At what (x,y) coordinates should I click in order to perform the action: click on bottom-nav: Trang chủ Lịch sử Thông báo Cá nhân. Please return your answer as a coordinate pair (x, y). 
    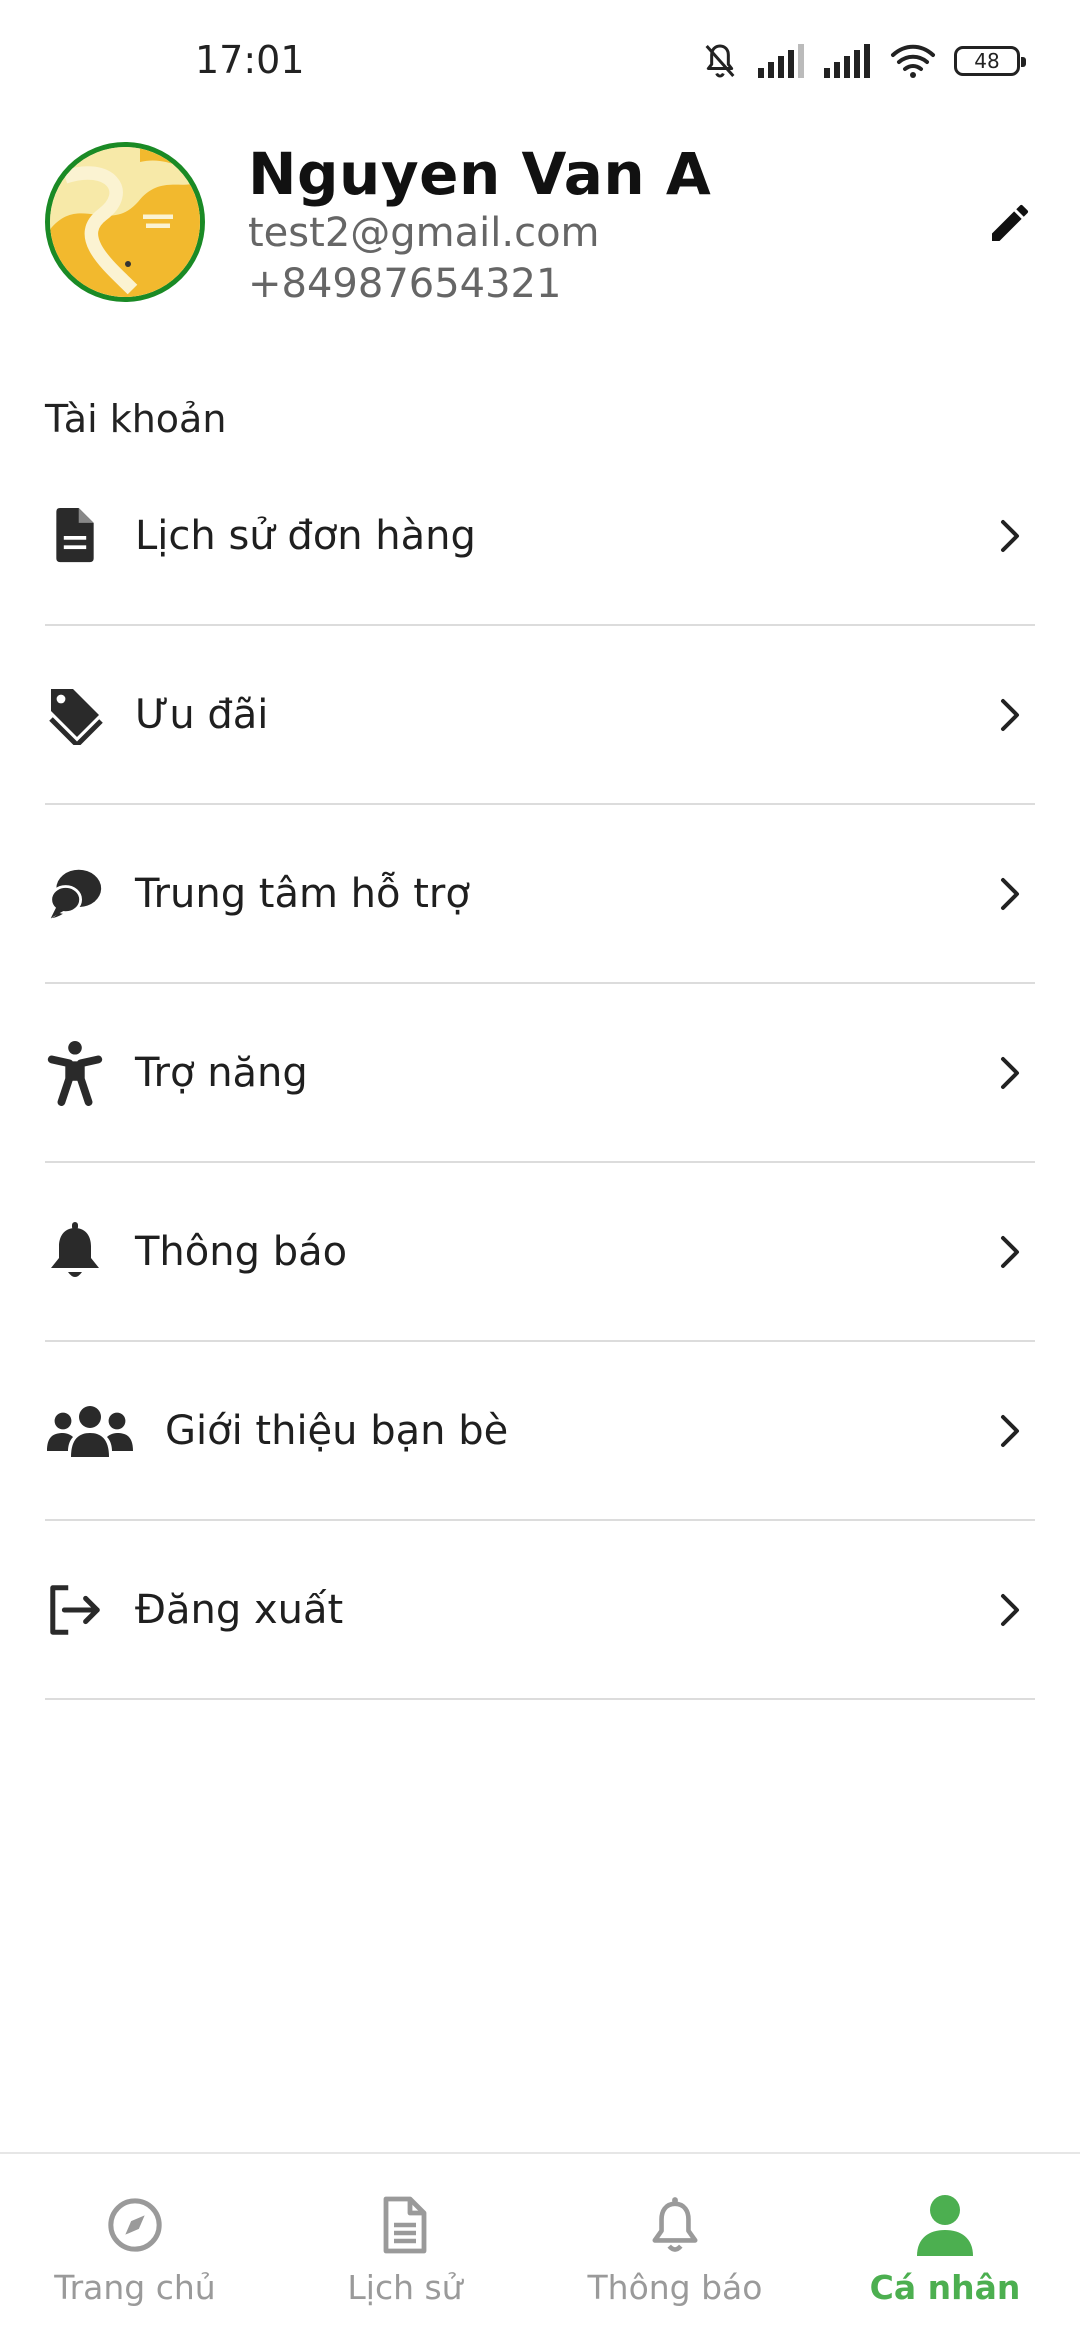
    Looking at the image, I should click on (540, 2246).